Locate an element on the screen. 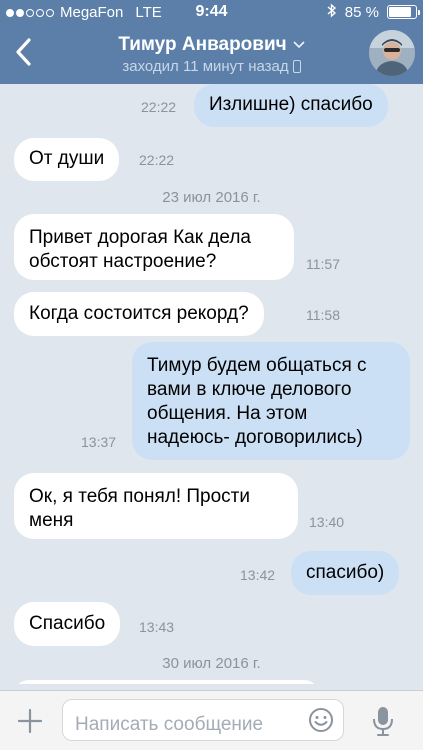 The height and width of the screenshot is (750, 423). message-time: 11:57 is located at coordinates (323, 264).